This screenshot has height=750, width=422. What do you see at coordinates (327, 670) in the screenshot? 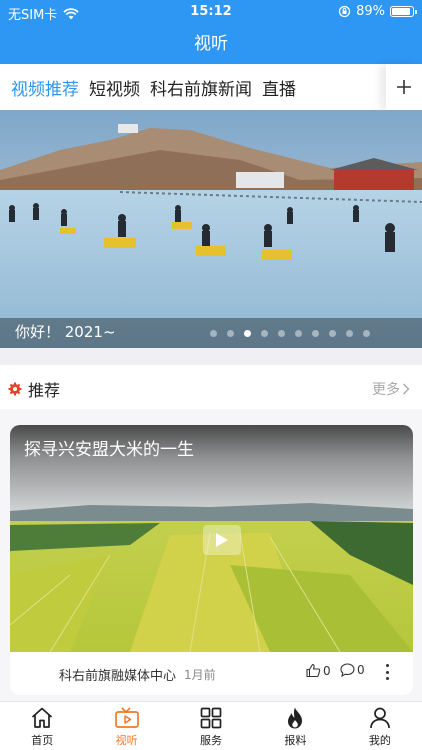
I see `like-count: 0` at bounding box center [327, 670].